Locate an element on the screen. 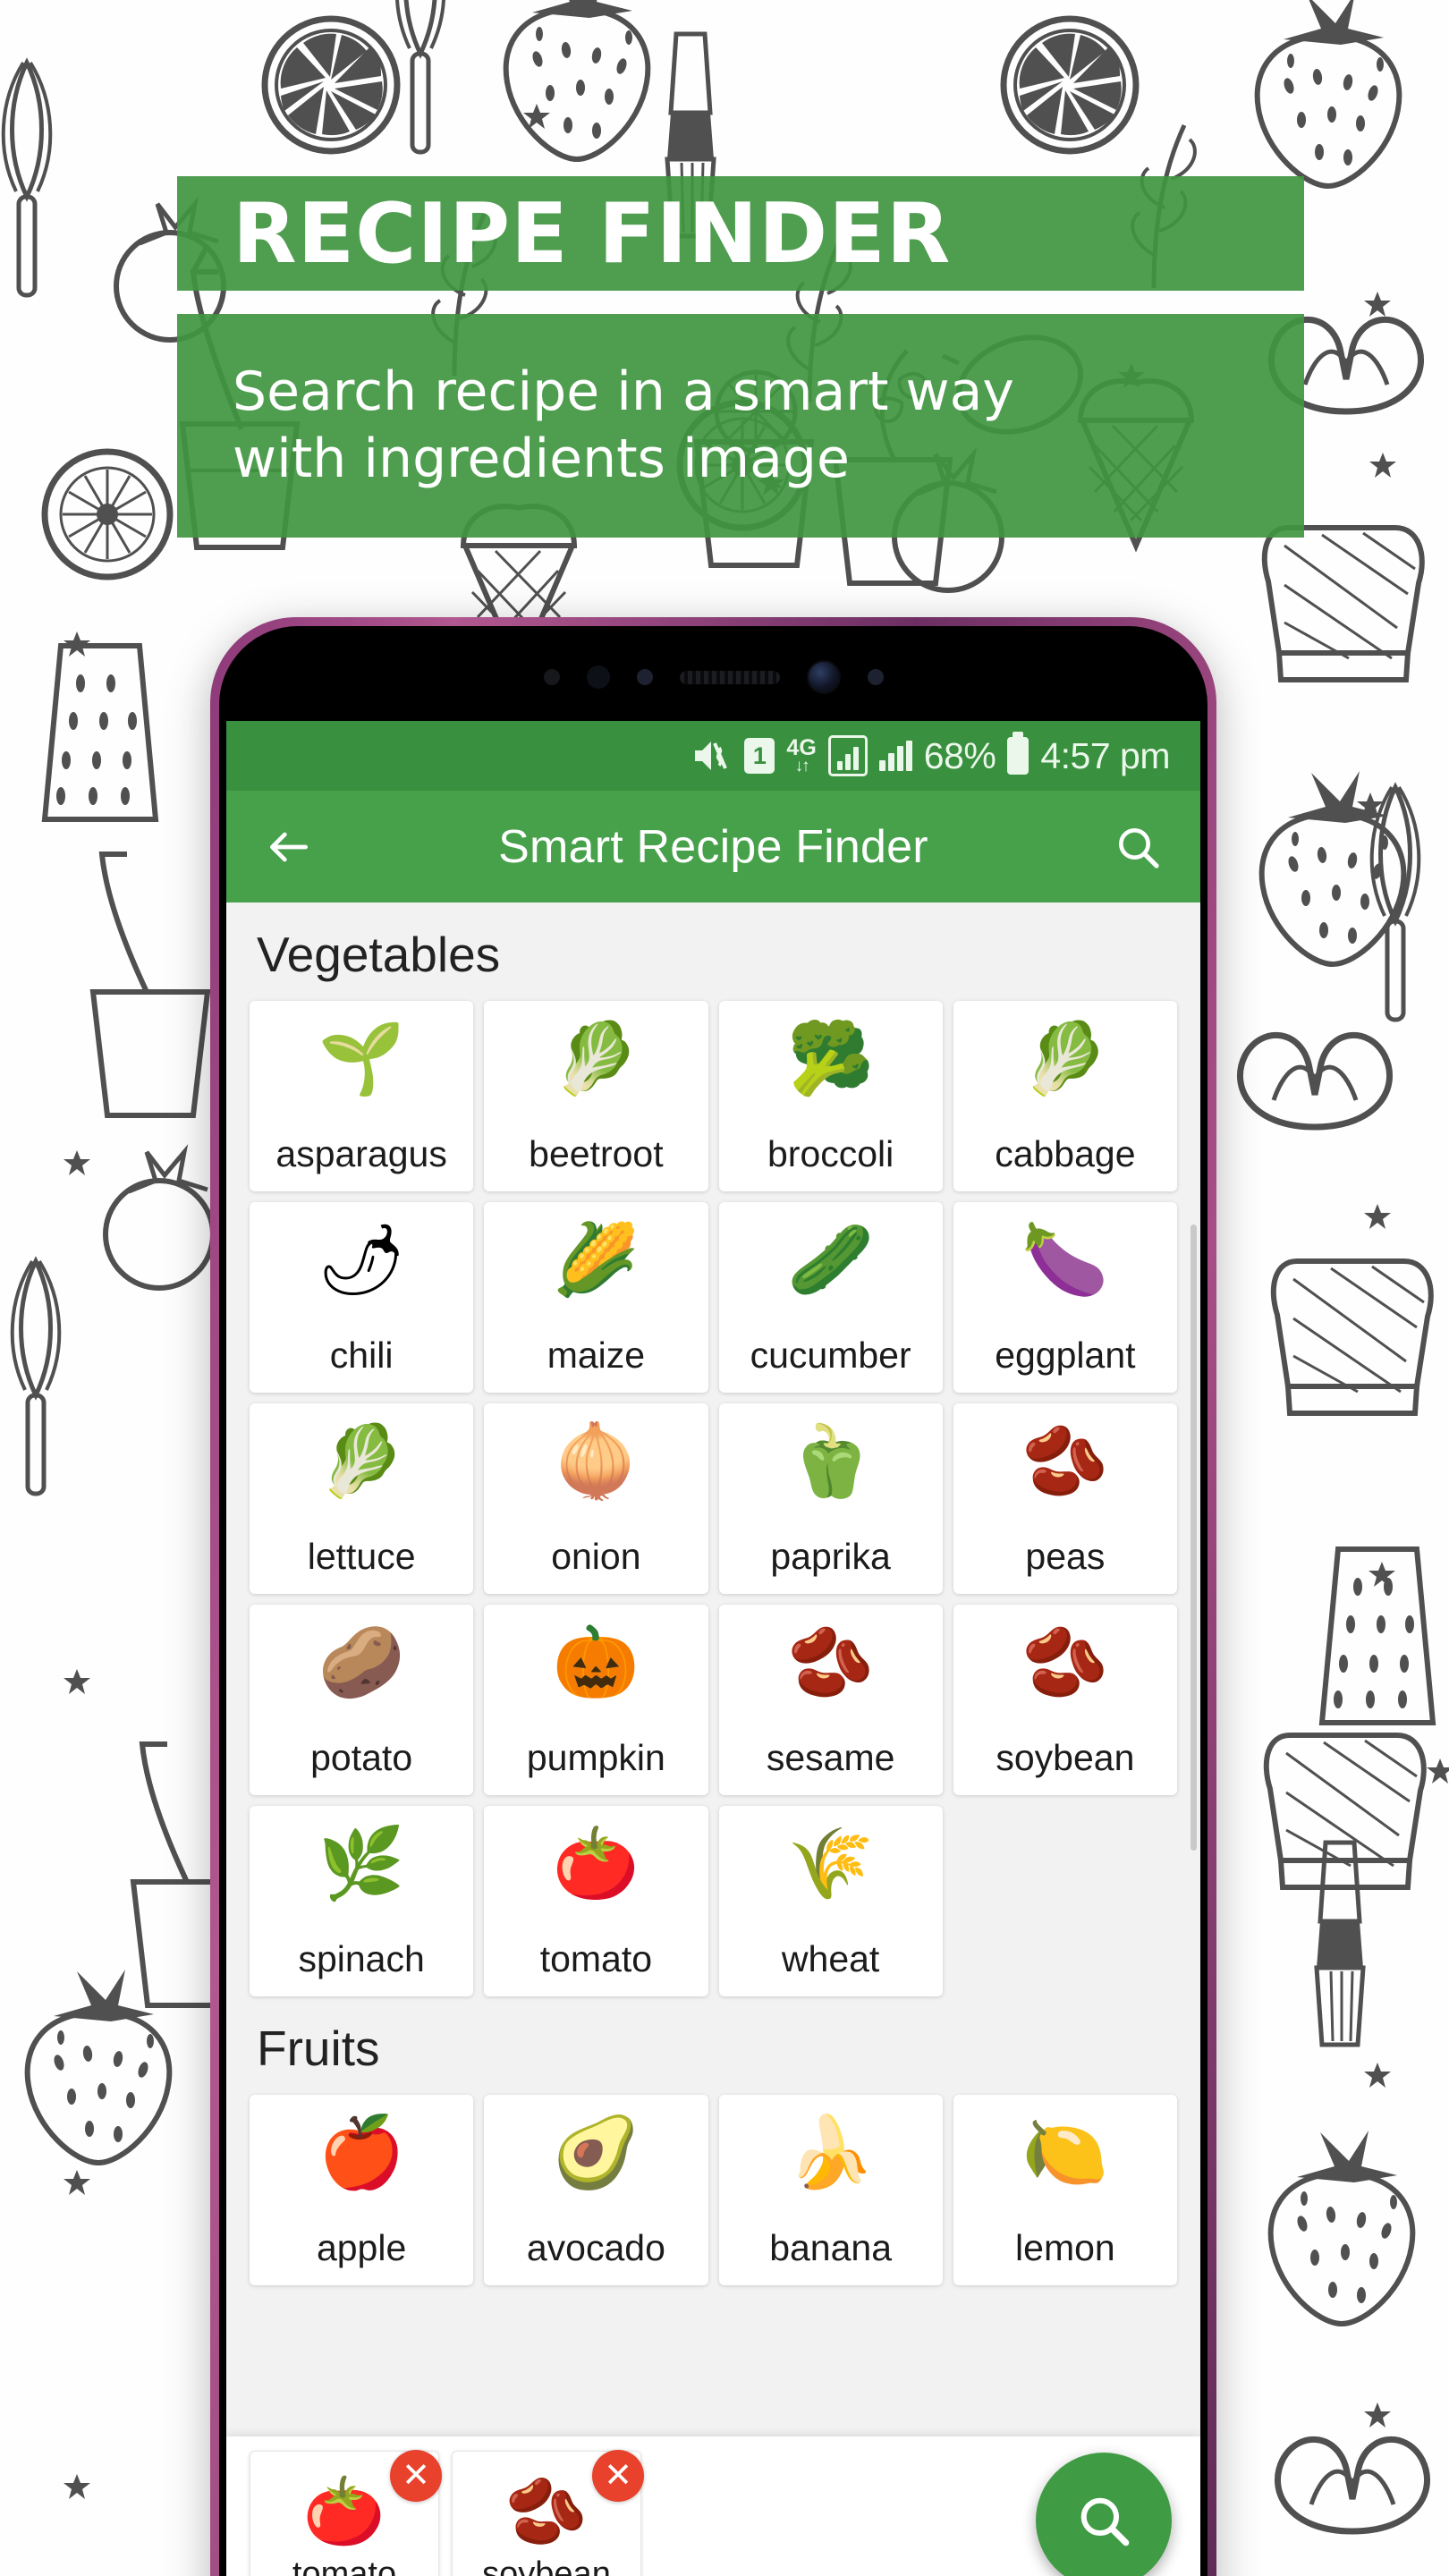  ingredient-label: cabbage is located at coordinates (1065, 1153).